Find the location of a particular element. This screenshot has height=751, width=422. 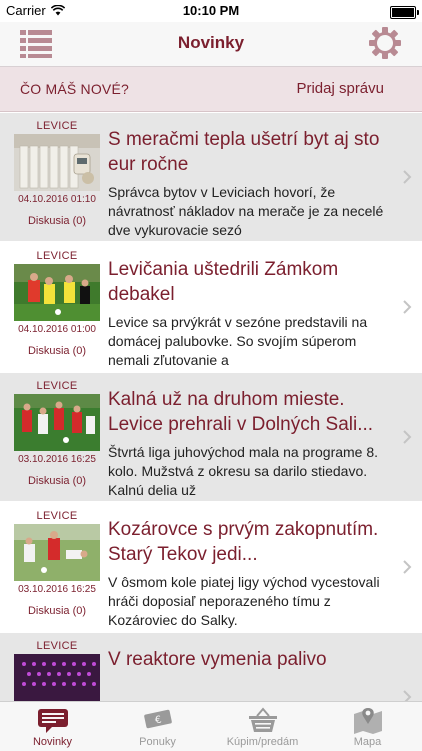

tab-buy-sell: Kúpim/predám is located at coordinates (262, 726).